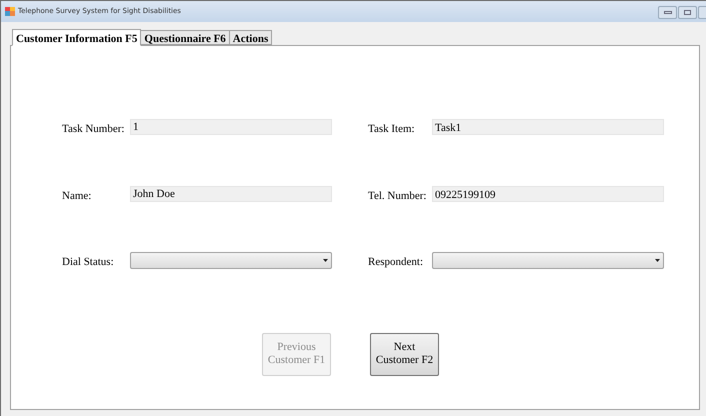 This screenshot has height=416, width=706. What do you see at coordinates (185, 37) in the screenshot?
I see `tab: Questionnaire F6` at bounding box center [185, 37].